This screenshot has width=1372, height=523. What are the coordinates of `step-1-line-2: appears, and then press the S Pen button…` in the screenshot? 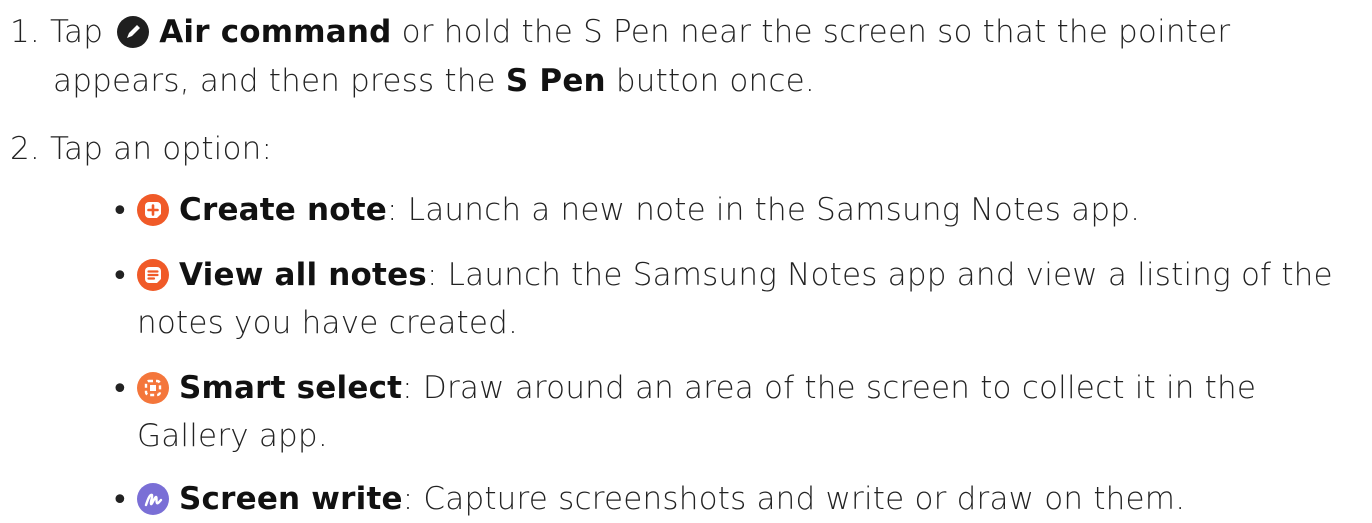 It's located at (434, 81).